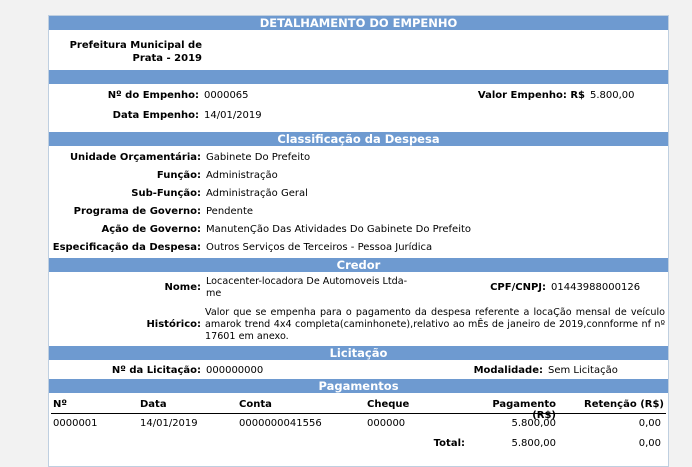 The width and height of the screenshot is (692, 467). Describe the element at coordinates (258, 157) in the screenshot. I see `unidade-value: Gabinete Do Prefeito` at that location.